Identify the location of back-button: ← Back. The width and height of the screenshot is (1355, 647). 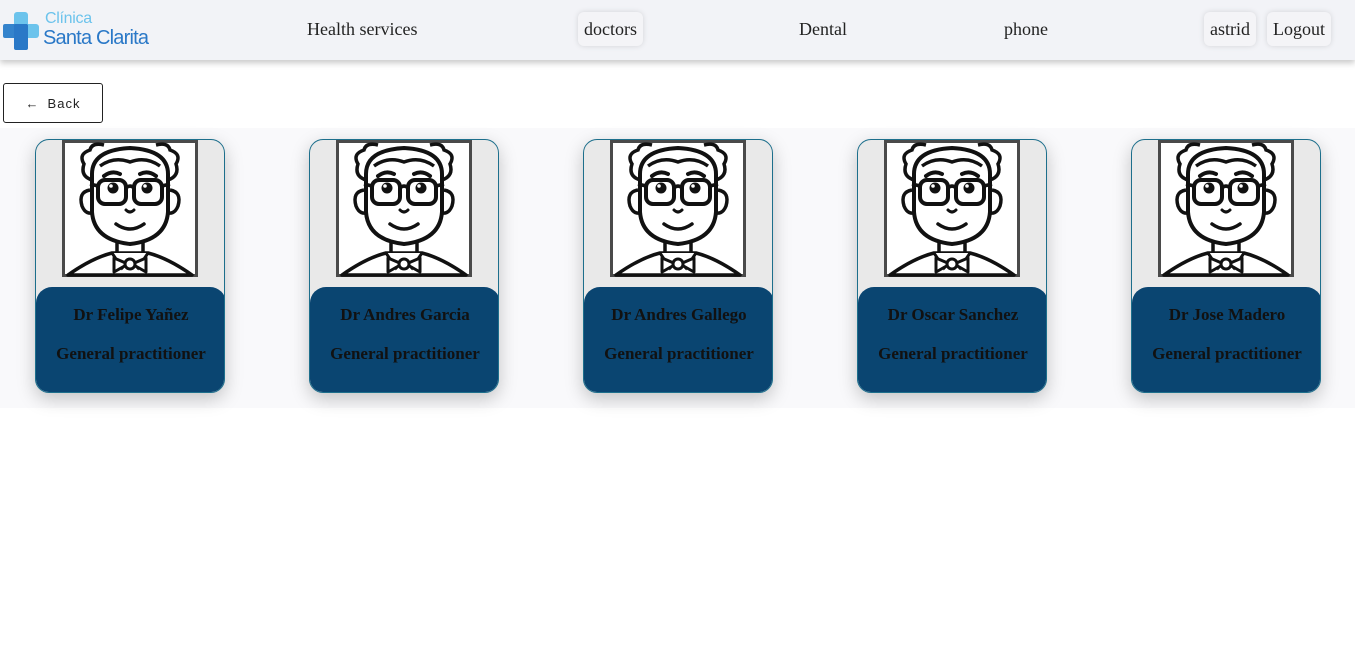
(53, 103).